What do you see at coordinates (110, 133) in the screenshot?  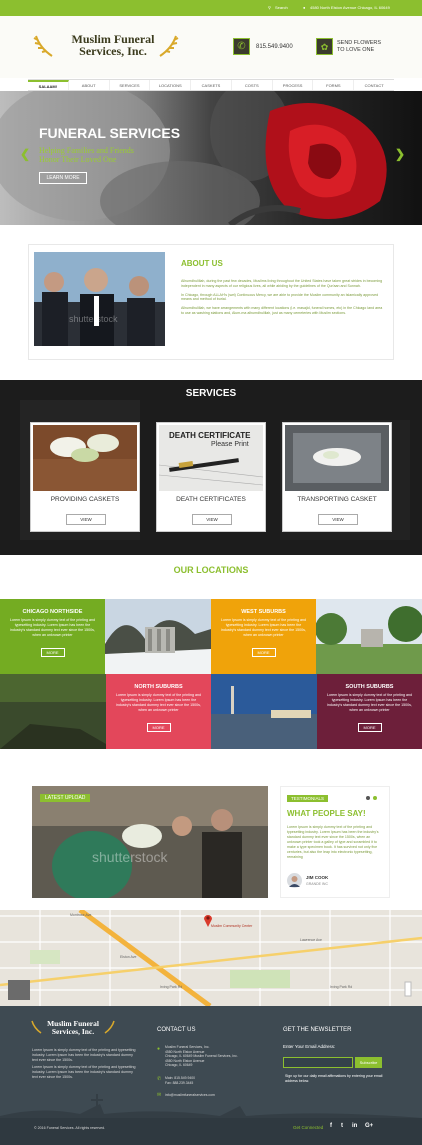 I see `hero-title: FUNERAL SERVICES` at bounding box center [110, 133].